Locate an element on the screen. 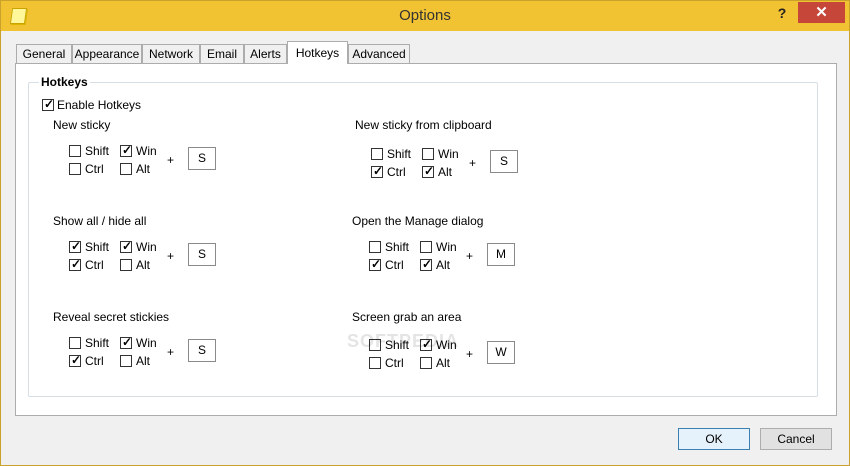  tab-hotkeys: Hotkeys is located at coordinates (317, 52).